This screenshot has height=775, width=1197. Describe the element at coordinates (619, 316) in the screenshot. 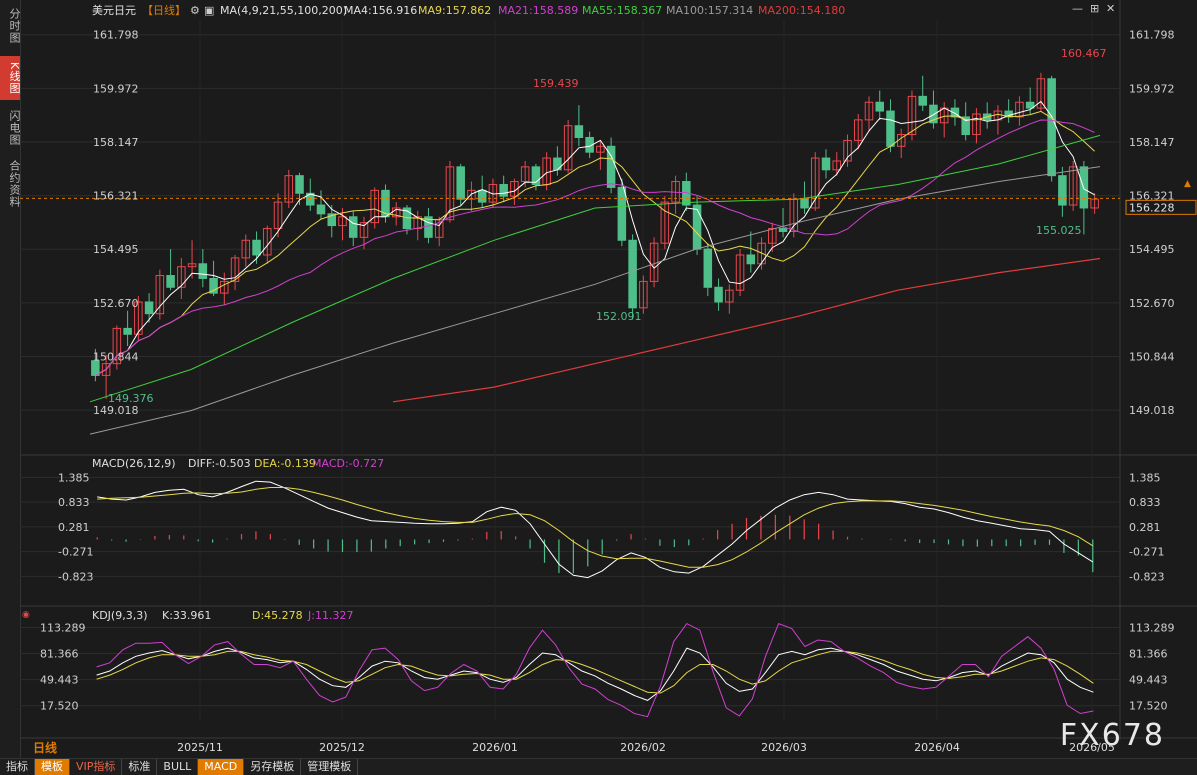

I see `extreme-low-label: 152.091` at that location.